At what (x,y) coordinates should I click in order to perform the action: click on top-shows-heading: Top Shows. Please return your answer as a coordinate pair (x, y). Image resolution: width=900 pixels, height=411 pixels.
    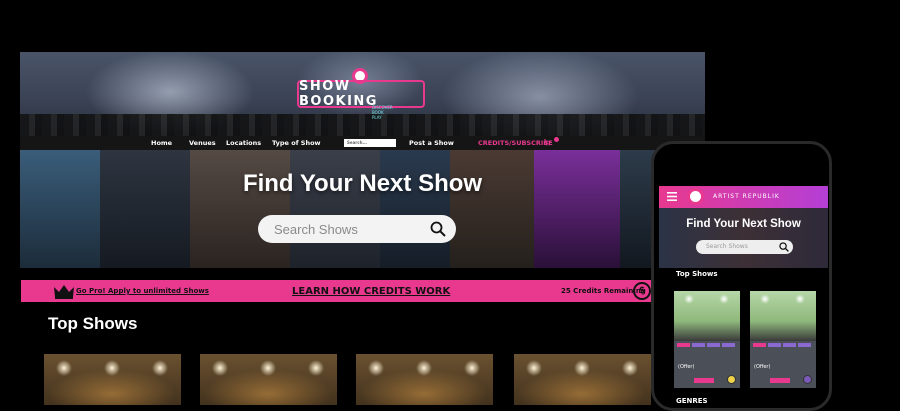
    Looking at the image, I should click on (93, 323).